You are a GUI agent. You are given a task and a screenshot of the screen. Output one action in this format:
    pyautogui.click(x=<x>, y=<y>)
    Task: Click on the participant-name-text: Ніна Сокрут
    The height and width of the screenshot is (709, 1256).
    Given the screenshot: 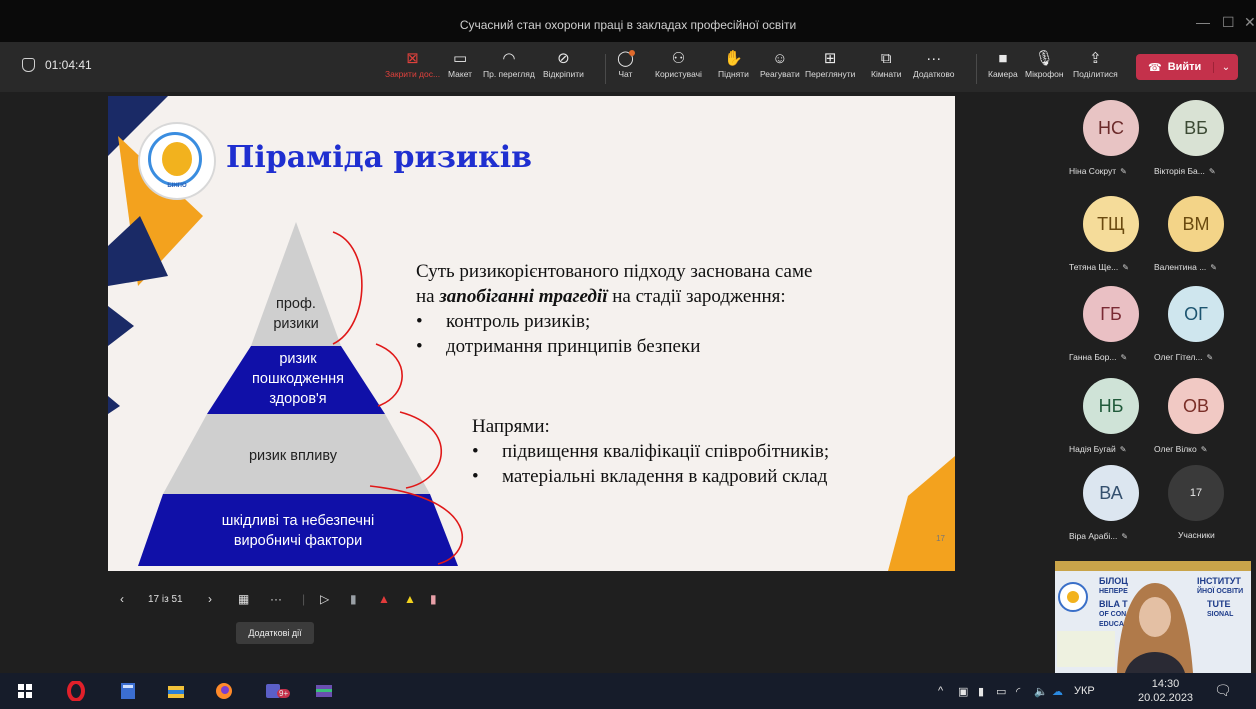 What is the action you would take?
    pyautogui.click(x=1093, y=171)
    